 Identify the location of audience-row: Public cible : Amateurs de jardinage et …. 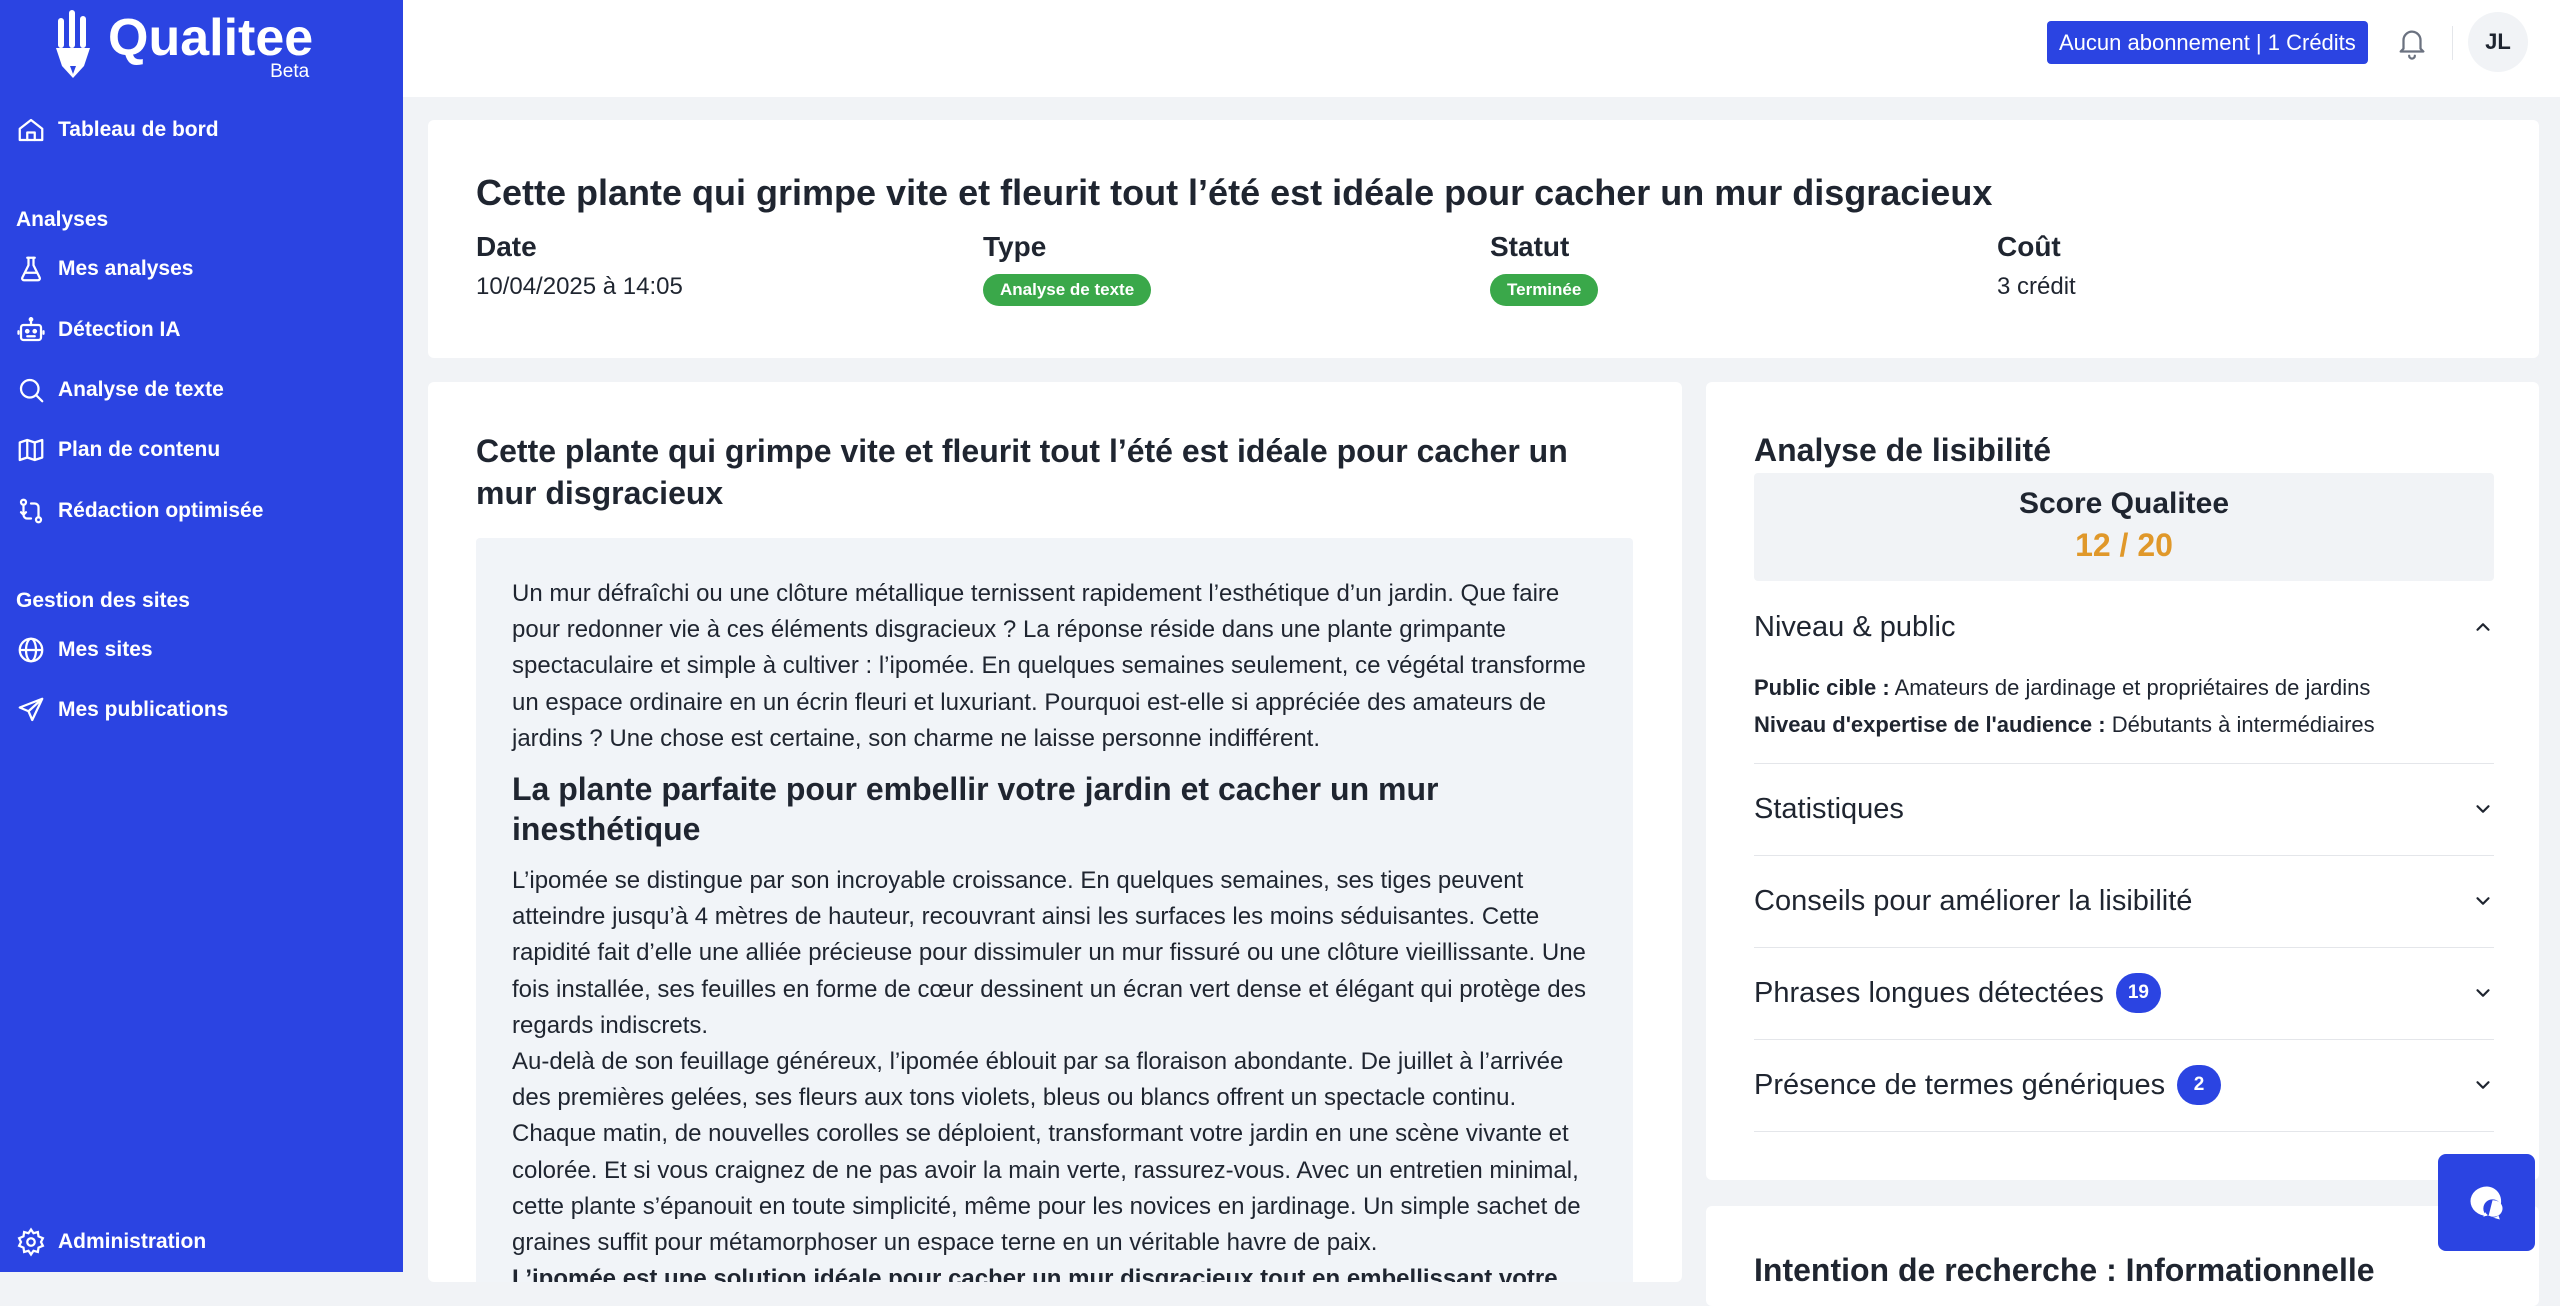
(2064, 688).